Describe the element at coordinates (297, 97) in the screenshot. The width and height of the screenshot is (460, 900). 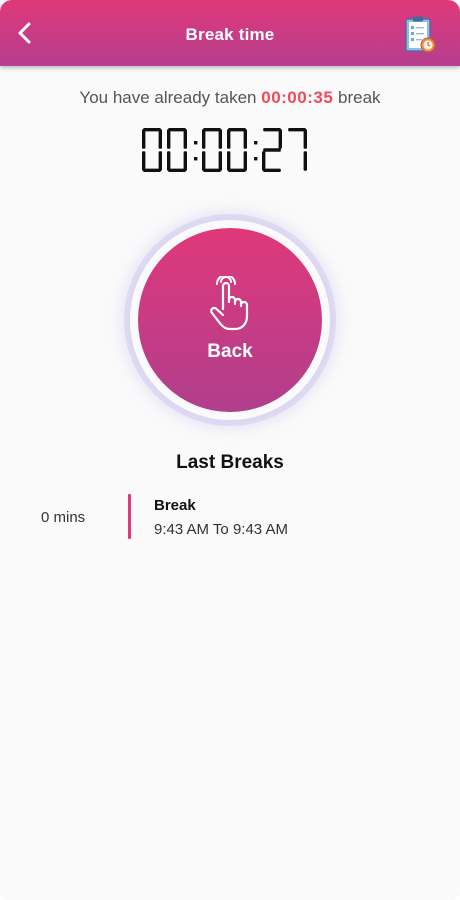
I see `taken-duration: 00:00:35` at that location.